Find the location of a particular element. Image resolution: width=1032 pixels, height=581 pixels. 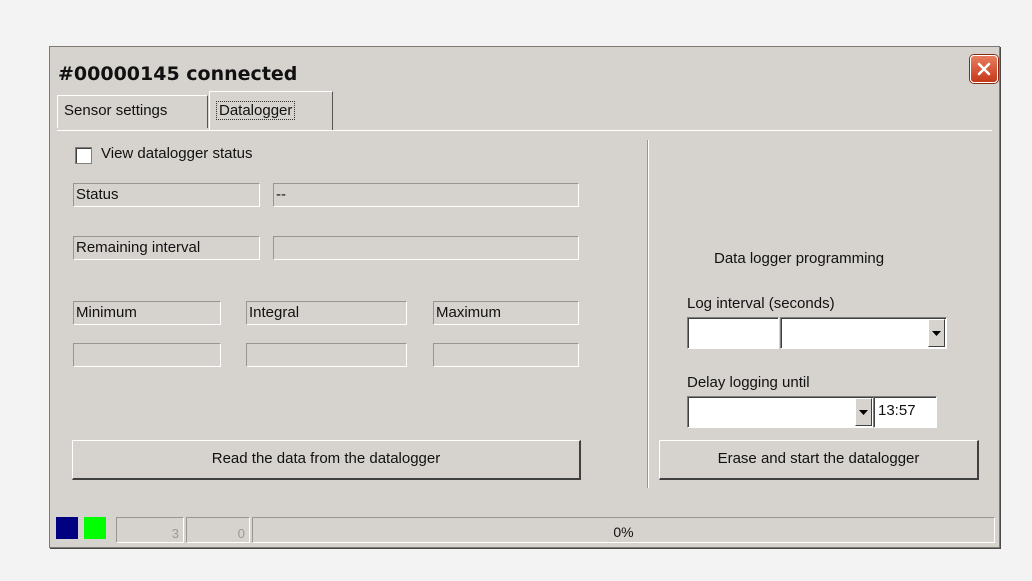

window-title: #00000145 connected is located at coordinates (178, 74).